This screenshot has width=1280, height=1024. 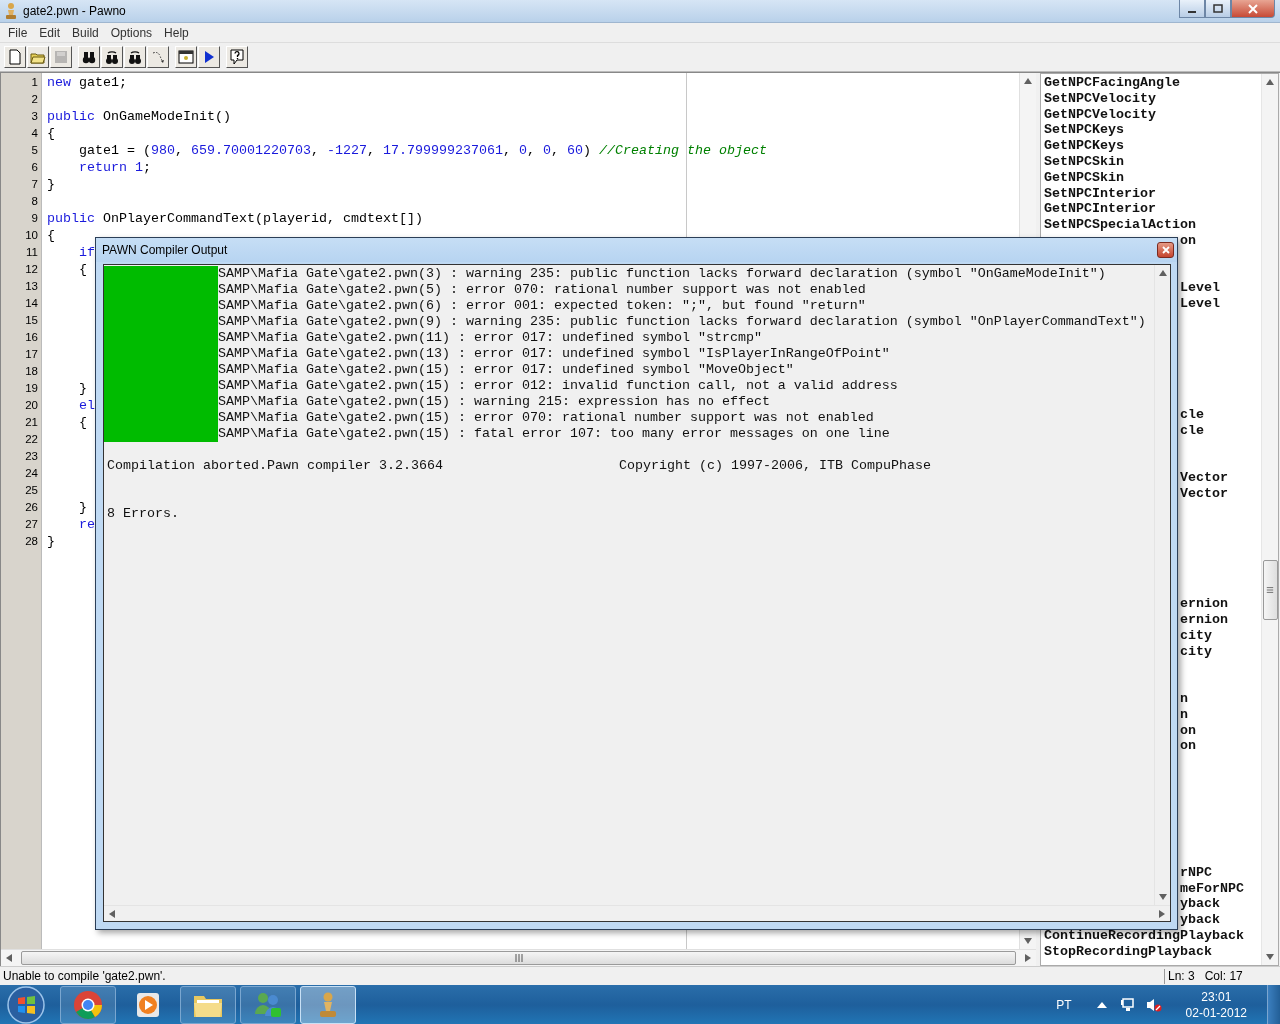 What do you see at coordinates (31, 439) in the screenshot?
I see `line-number: 22` at bounding box center [31, 439].